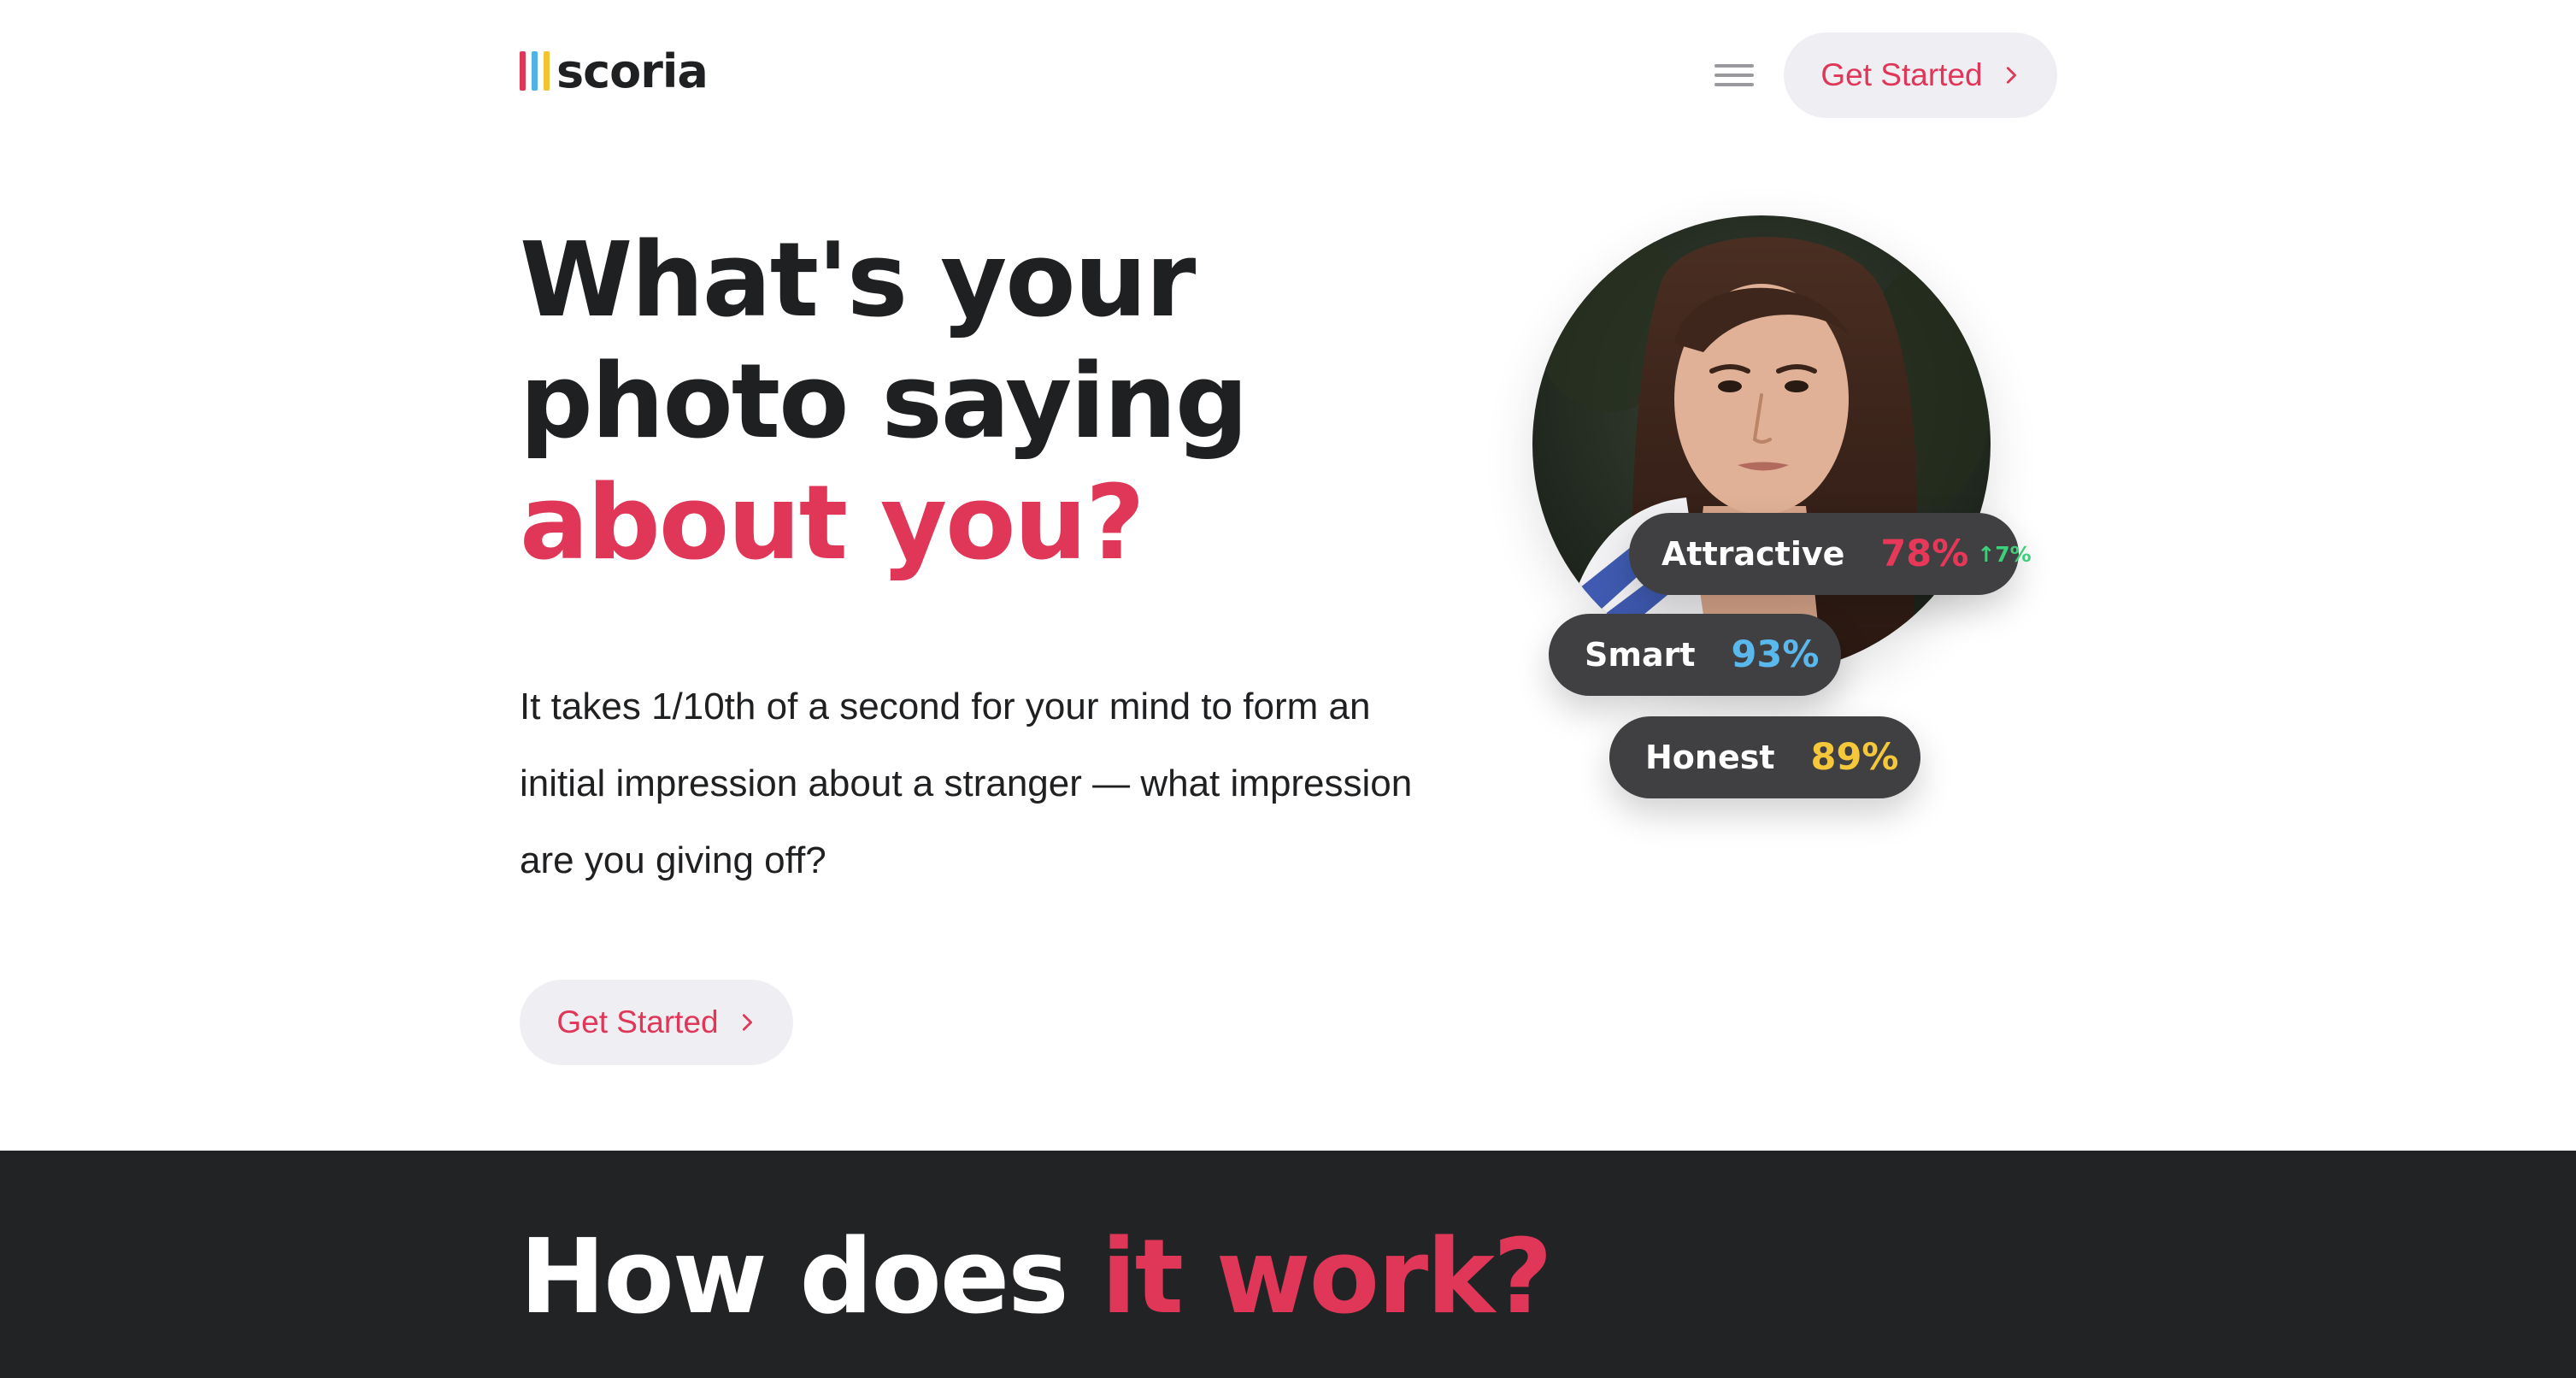 This screenshot has width=2576, height=1378. Describe the element at coordinates (1640, 655) in the screenshot. I see `score-label: Smart` at that location.